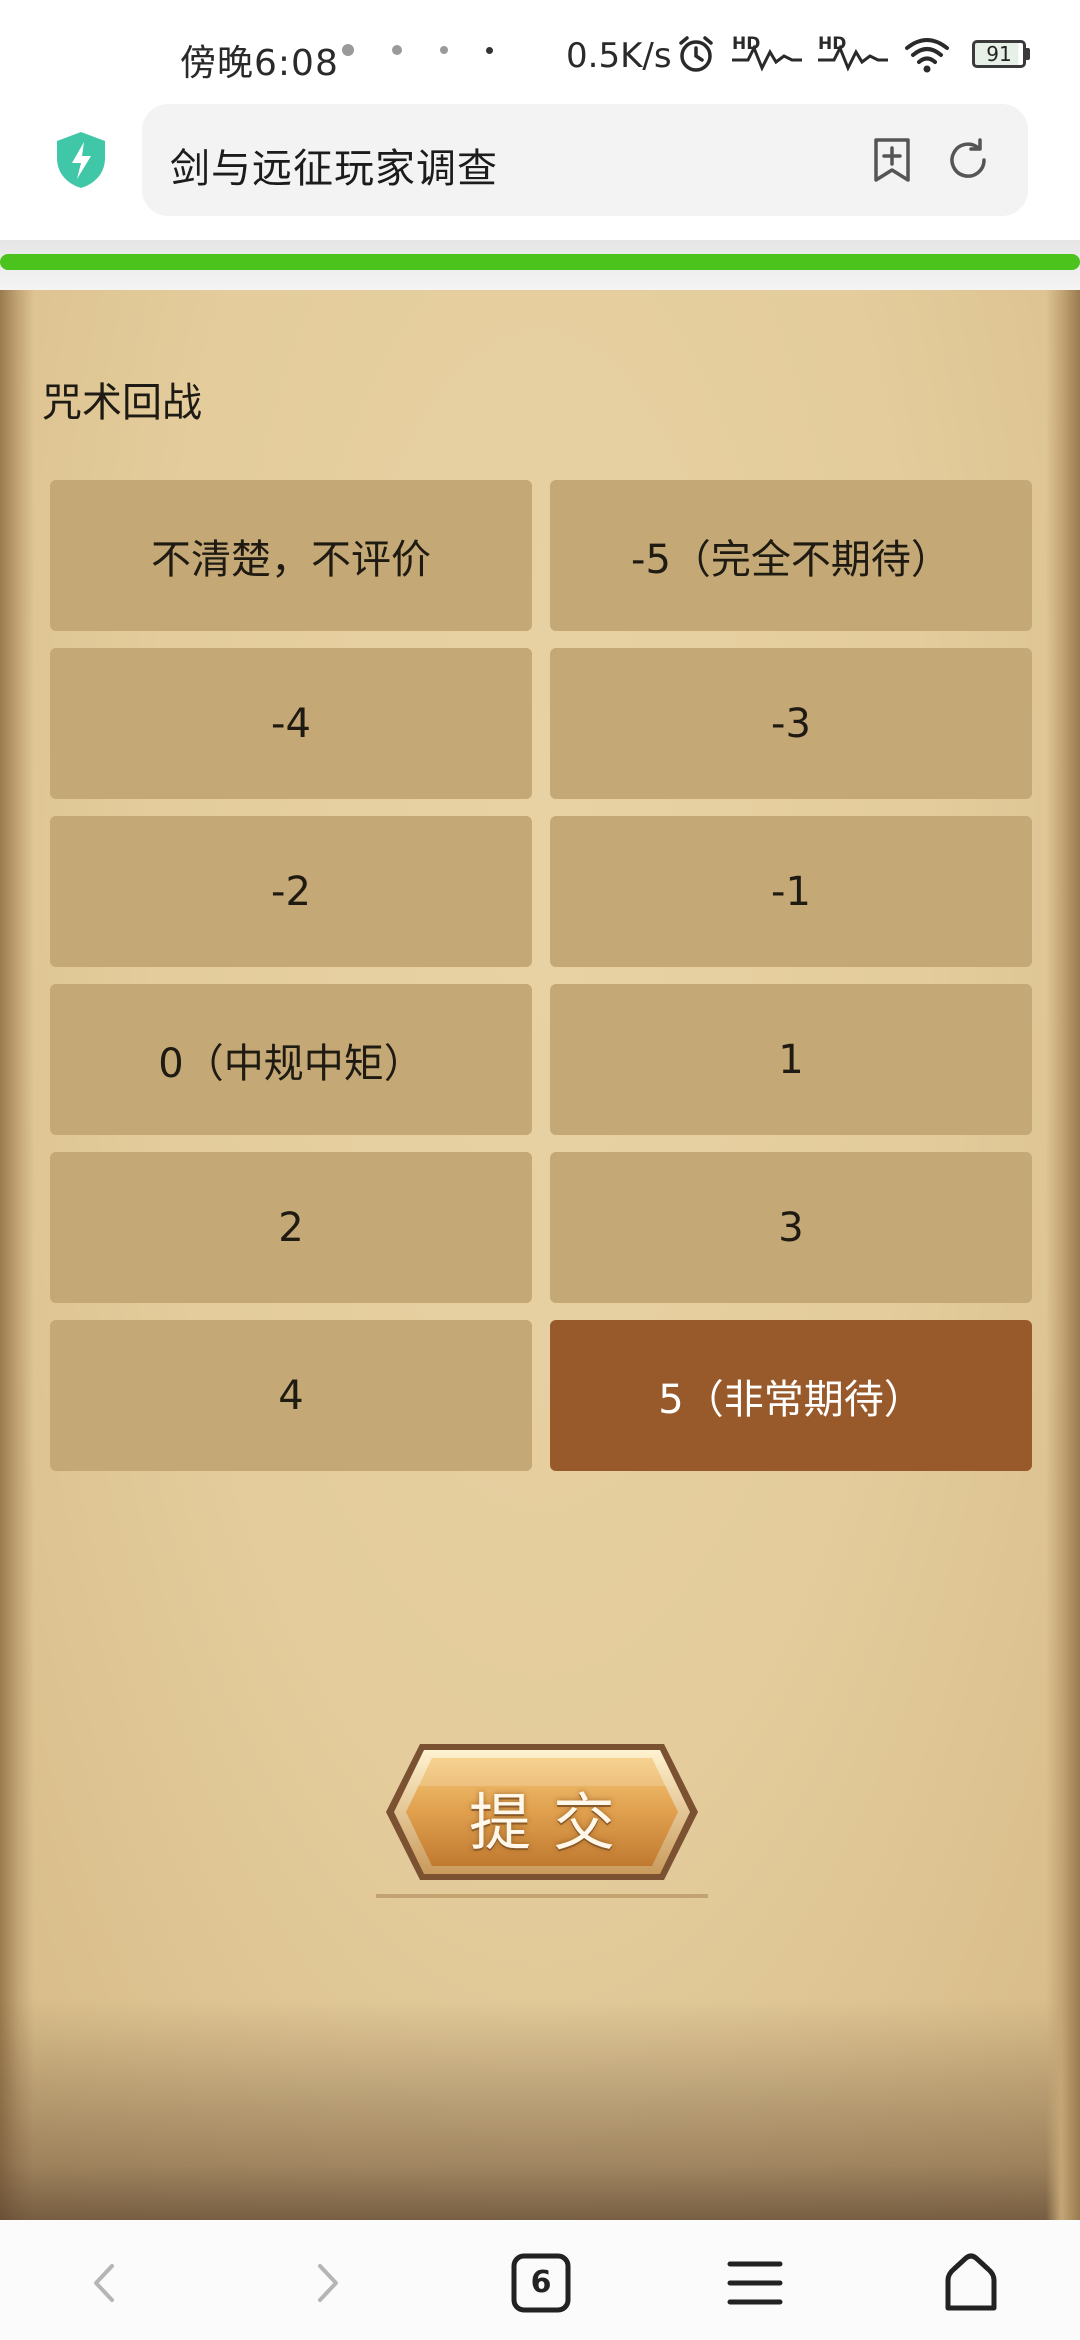 The width and height of the screenshot is (1080, 2340). Describe the element at coordinates (791, 1395) in the screenshot. I see `answer-option: 5（非常期待）` at that location.